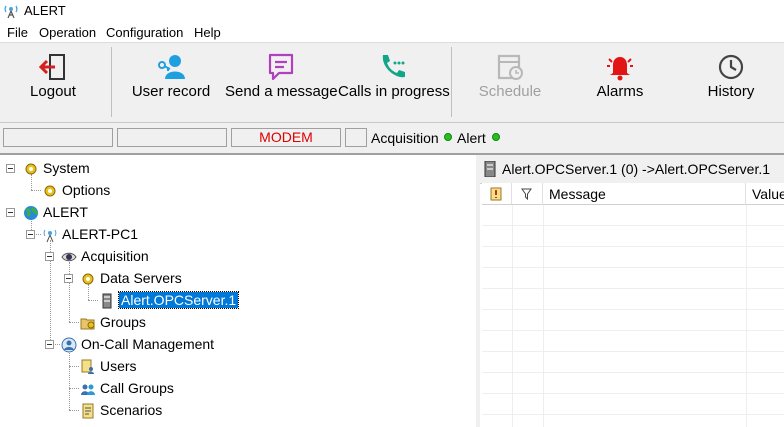  Describe the element at coordinates (141, 278) in the screenshot. I see `tree-node-label: Data Servers` at that location.